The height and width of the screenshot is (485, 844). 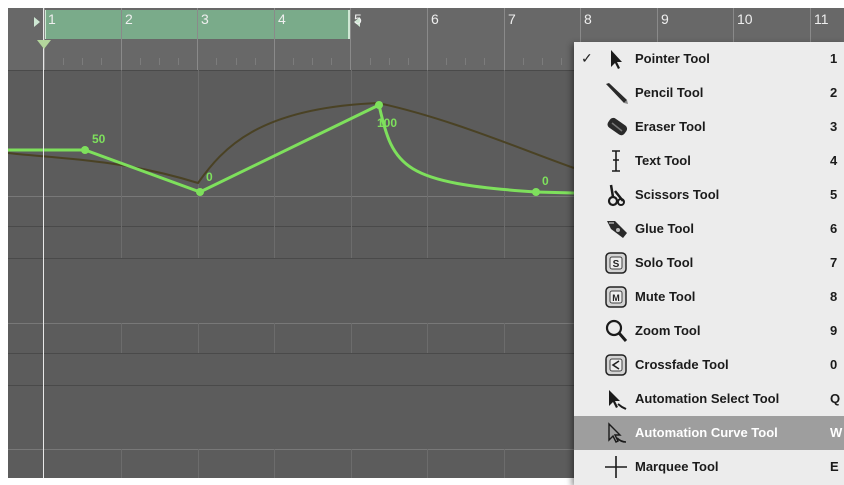 What do you see at coordinates (617, 93) in the screenshot?
I see `pencil-icon` at bounding box center [617, 93].